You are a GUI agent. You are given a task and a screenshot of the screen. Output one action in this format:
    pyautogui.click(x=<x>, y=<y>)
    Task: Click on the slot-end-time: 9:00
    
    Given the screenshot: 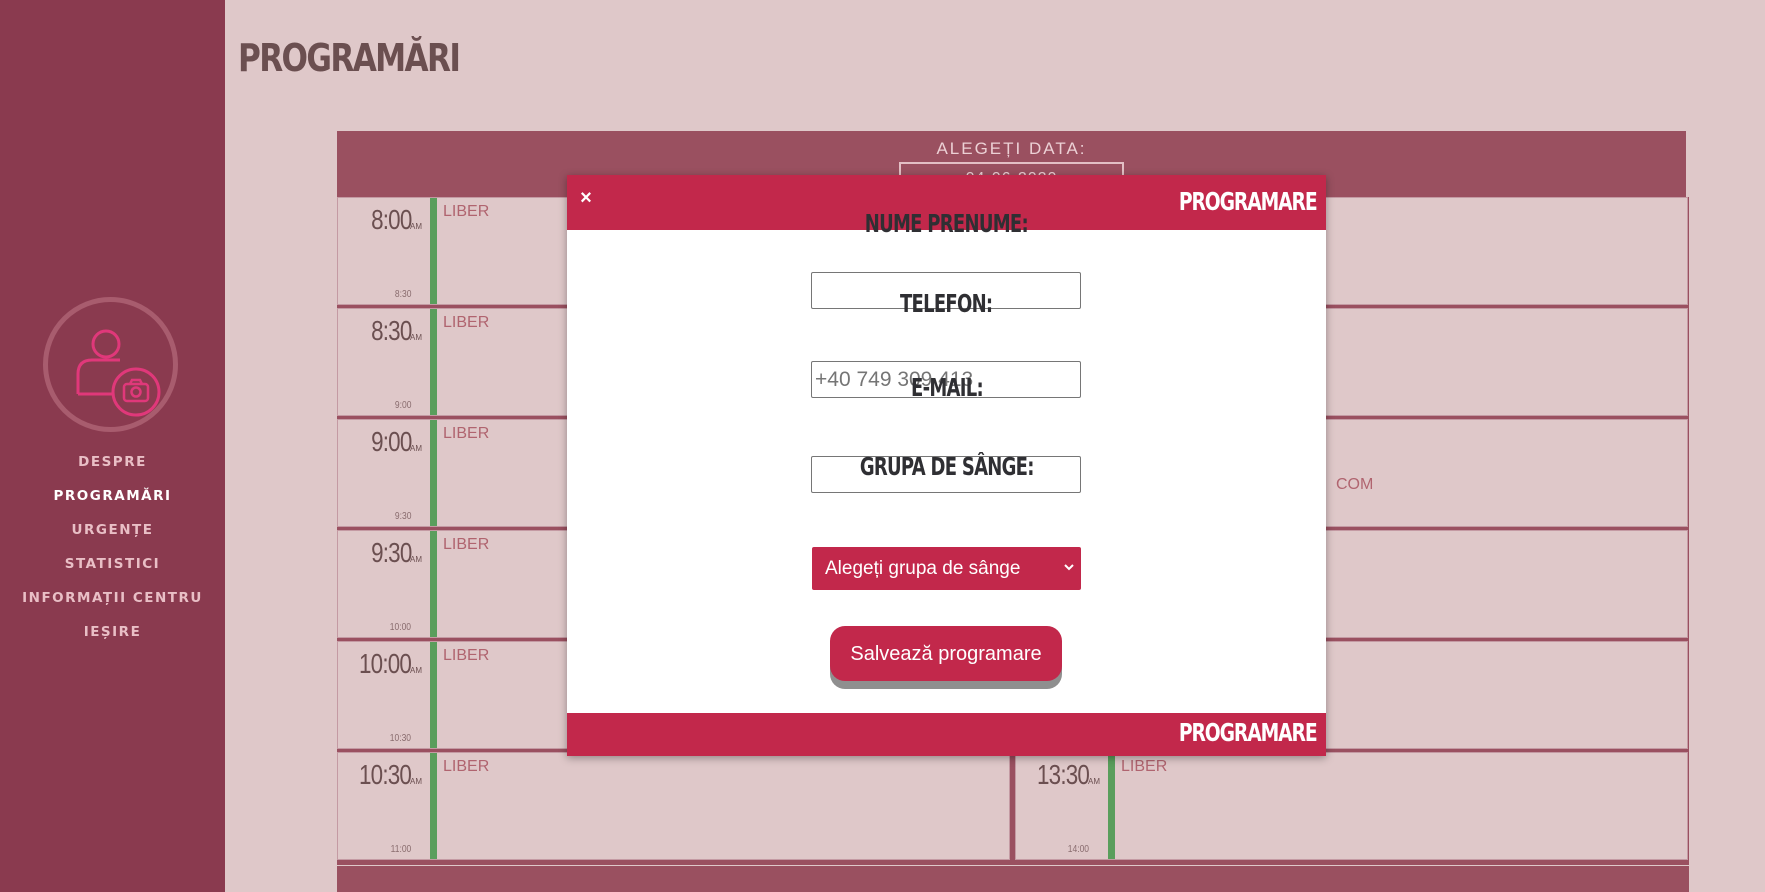 What is the action you would take?
    pyautogui.click(x=402, y=405)
    